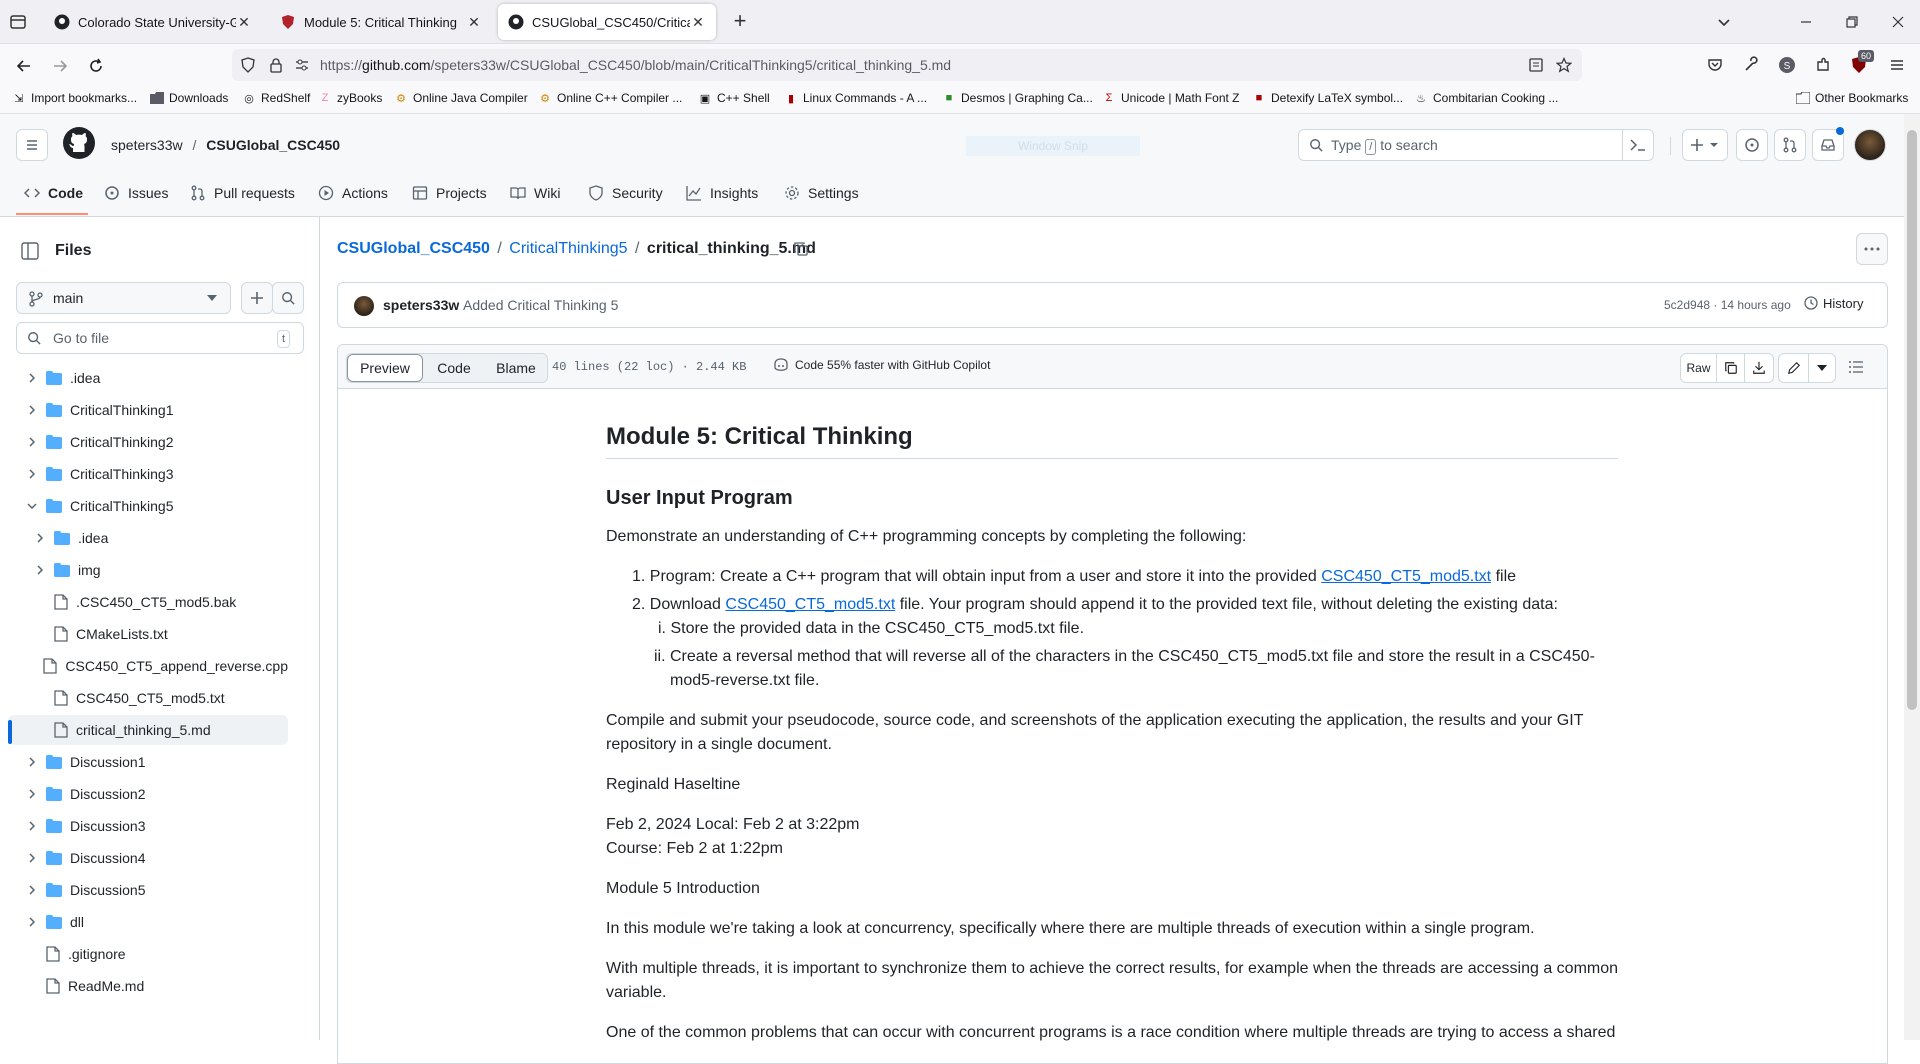 This screenshot has width=1920, height=1064. Describe the element at coordinates (302, 65) in the screenshot. I see `permissions-icon` at that location.